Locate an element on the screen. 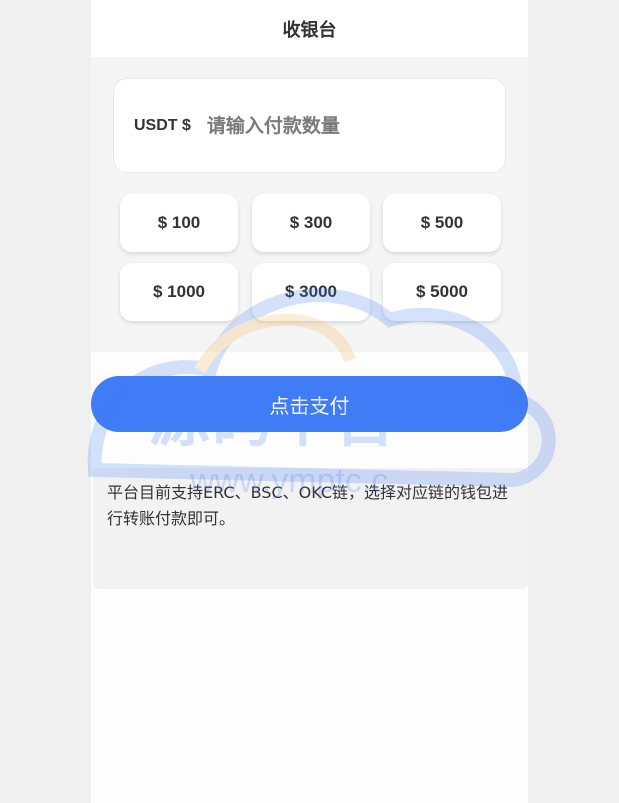 The image size is (619, 803). preset-amount-label: $ 1000 is located at coordinates (179, 291).